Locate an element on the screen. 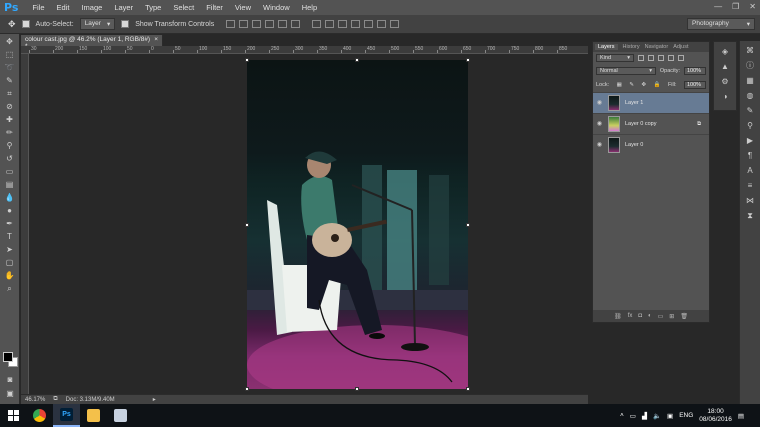 The image size is (760, 427). lock-transparent-icon: ▦ is located at coordinates (619, 85).